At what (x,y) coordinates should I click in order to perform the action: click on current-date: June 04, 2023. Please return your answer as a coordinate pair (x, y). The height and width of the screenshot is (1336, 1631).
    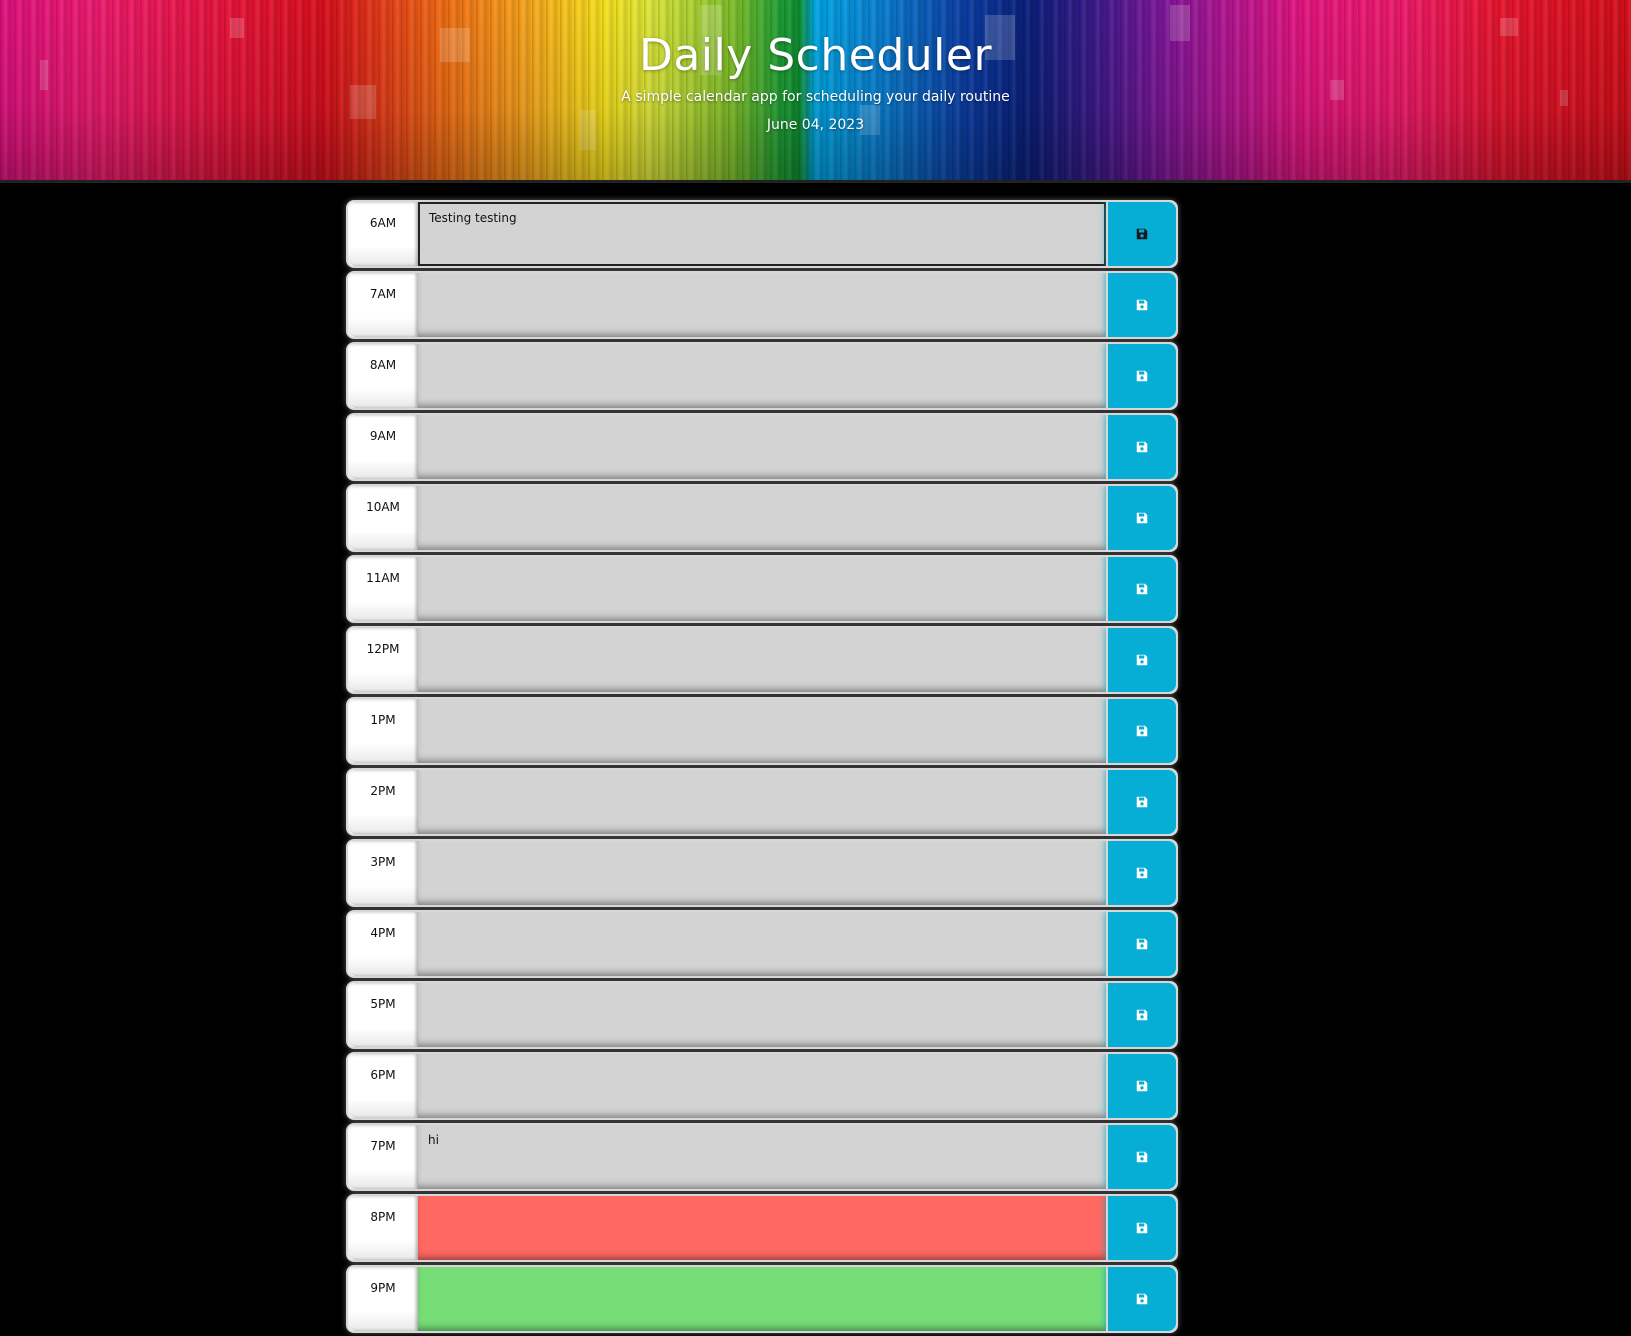
    Looking at the image, I should click on (815, 125).